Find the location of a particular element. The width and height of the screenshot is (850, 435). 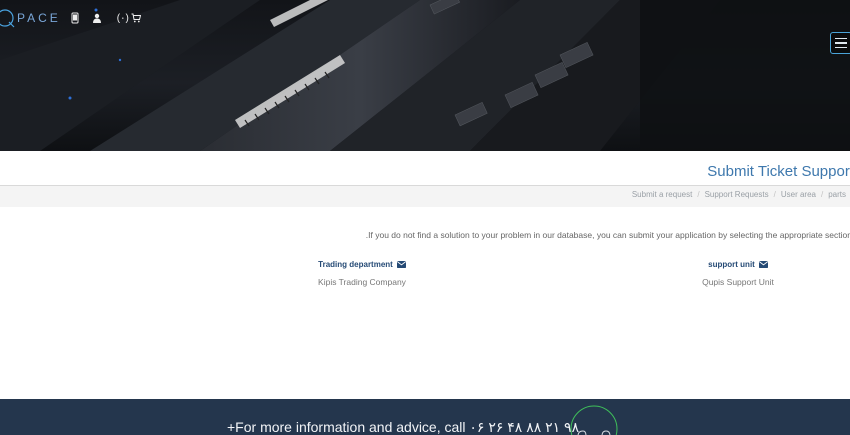

top-navigation: PACE (٠) is located at coordinates (70, 18).